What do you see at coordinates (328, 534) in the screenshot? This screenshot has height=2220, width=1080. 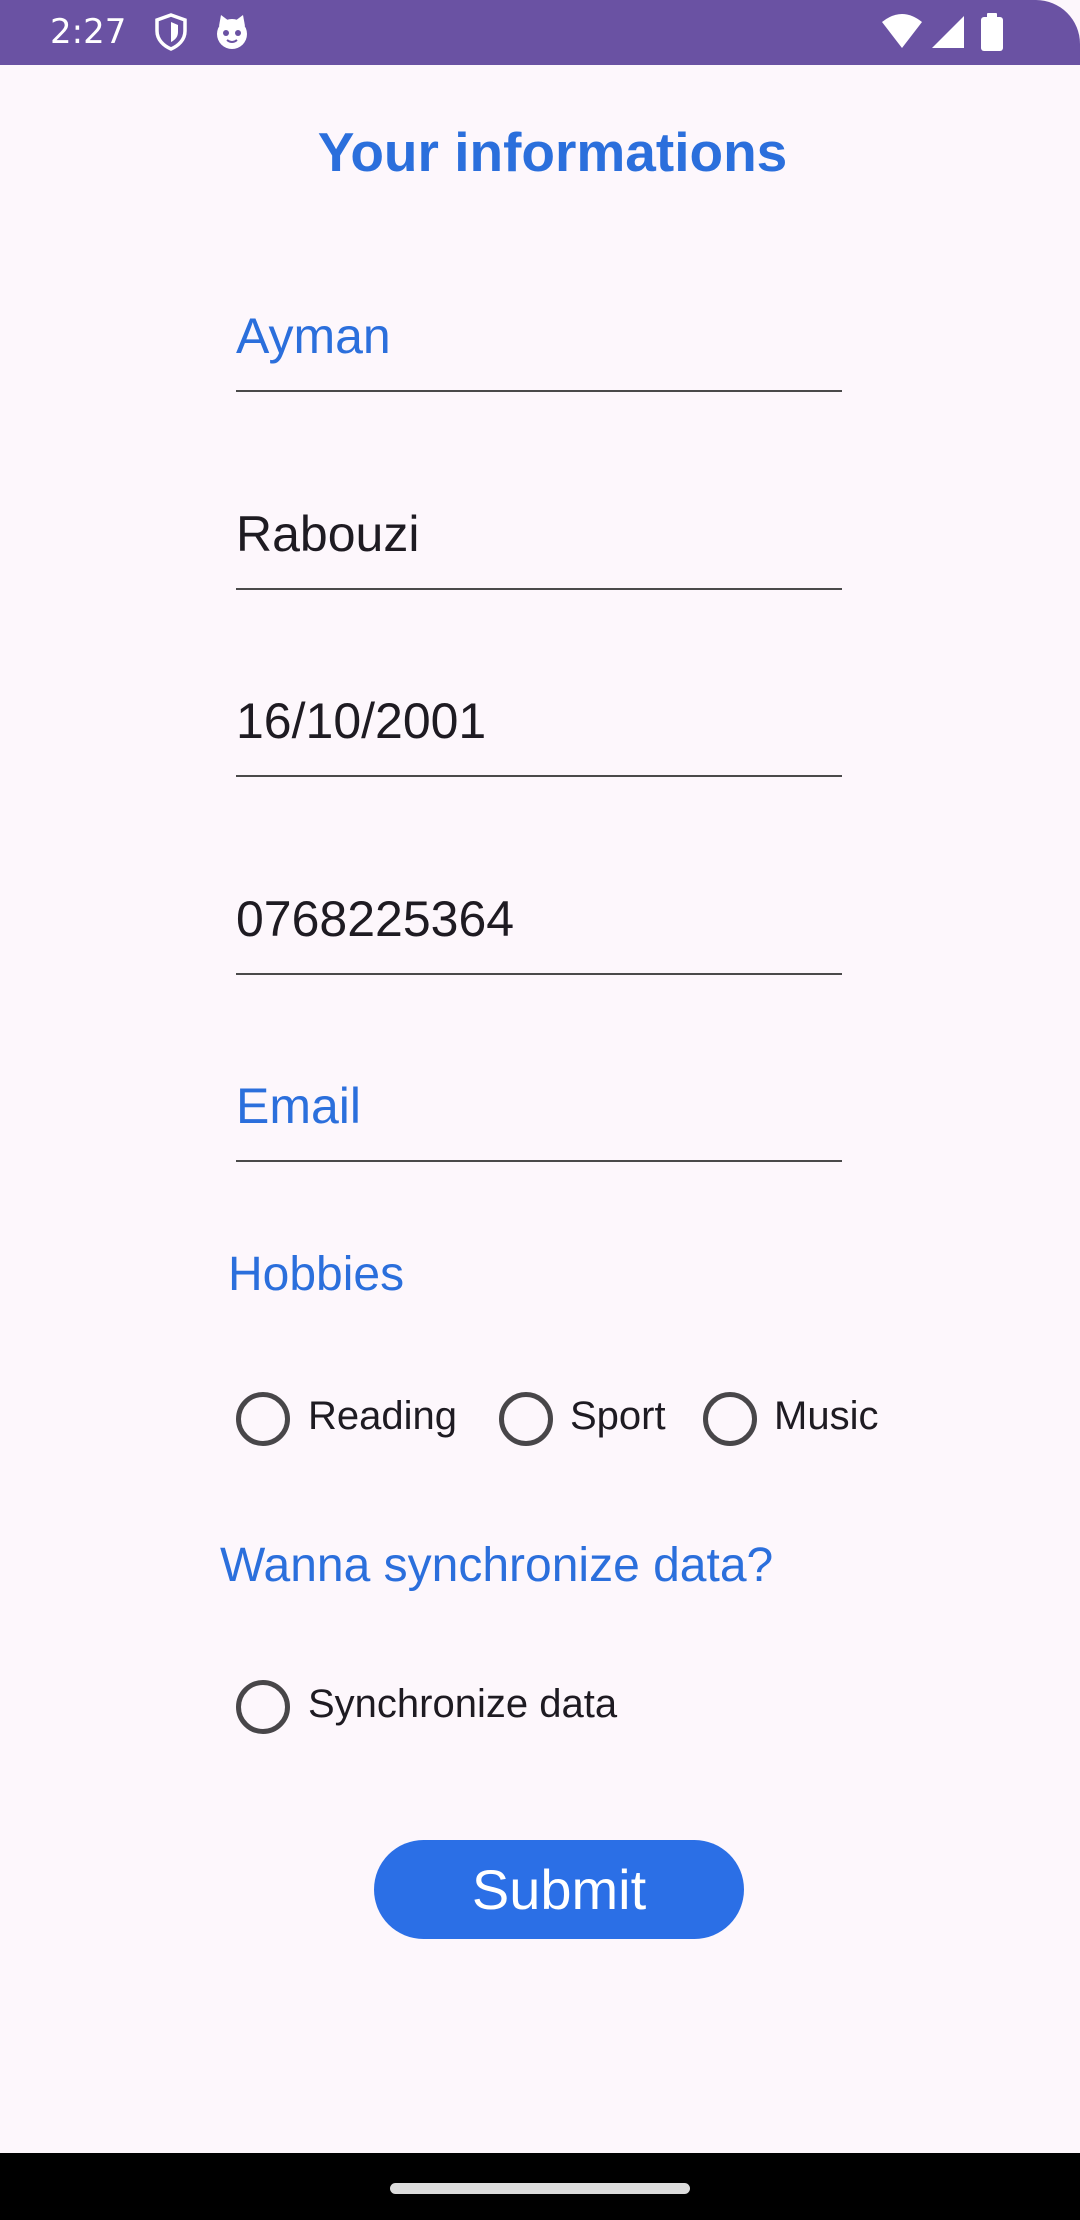 I see `last-name-value: Rabouzi` at bounding box center [328, 534].